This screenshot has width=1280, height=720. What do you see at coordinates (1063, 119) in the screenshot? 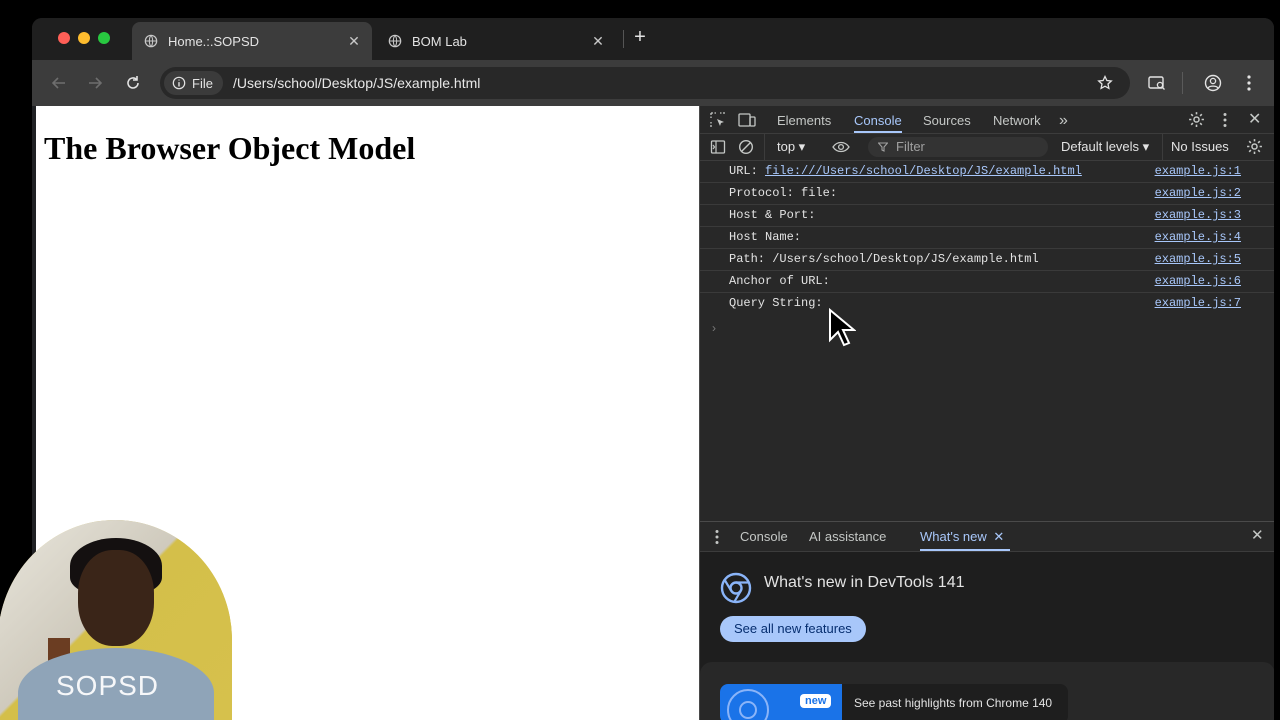
I see `more-tabs-button: »` at bounding box center [1063, 119].